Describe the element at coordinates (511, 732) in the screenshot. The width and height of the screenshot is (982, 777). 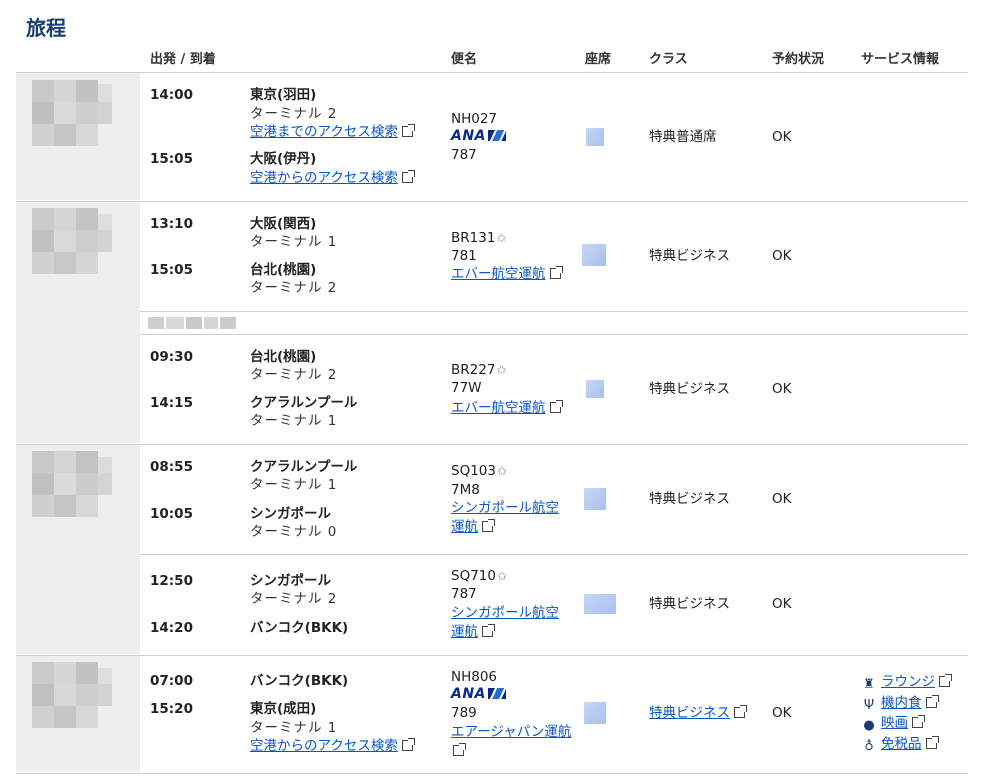
I see `operating-carrier-link: エアージャパン運航` at that location.